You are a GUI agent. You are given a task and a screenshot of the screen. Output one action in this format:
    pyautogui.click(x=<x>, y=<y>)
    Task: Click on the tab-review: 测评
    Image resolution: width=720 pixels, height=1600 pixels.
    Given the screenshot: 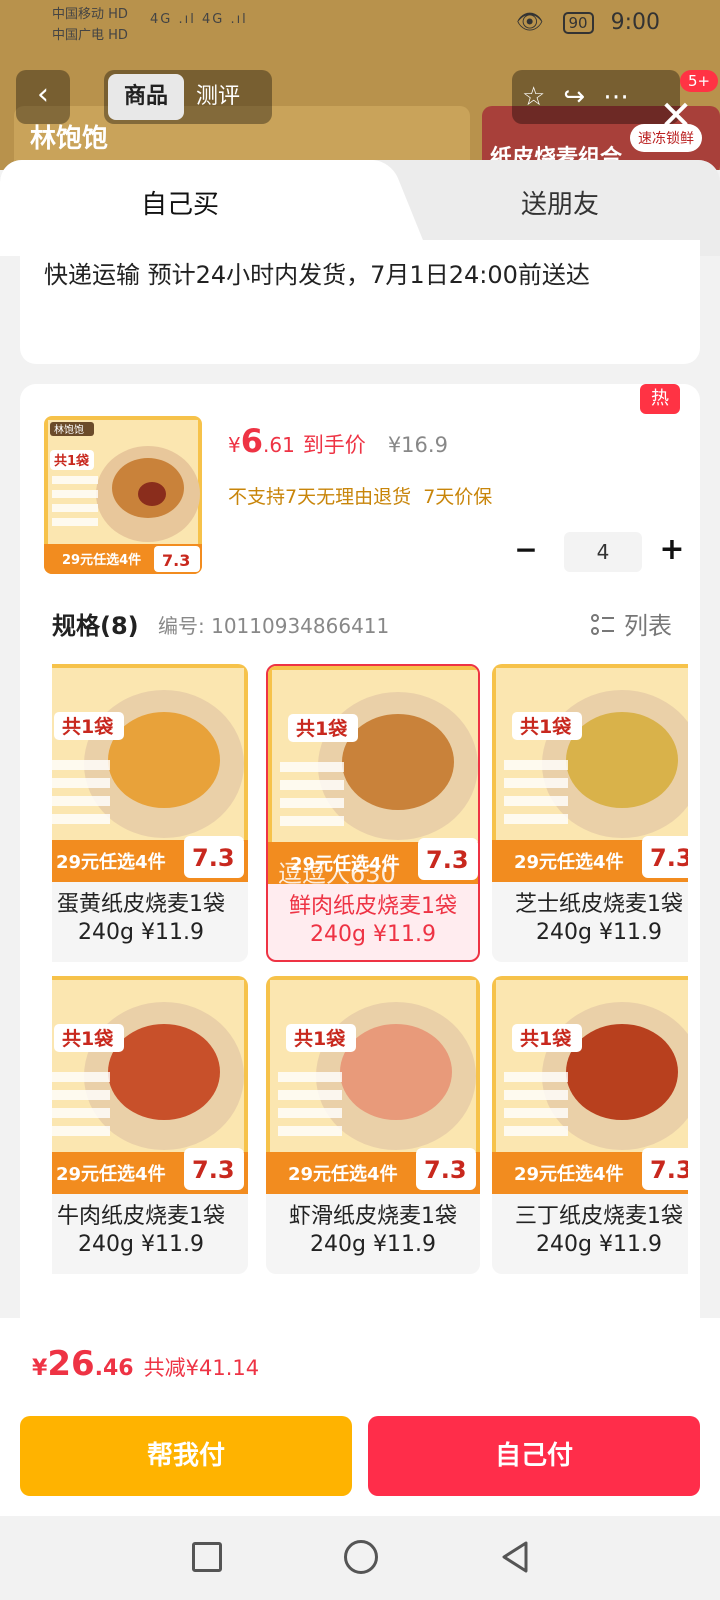 What is the action you would take?
    pyautogui.click(x=218, y=97)
    